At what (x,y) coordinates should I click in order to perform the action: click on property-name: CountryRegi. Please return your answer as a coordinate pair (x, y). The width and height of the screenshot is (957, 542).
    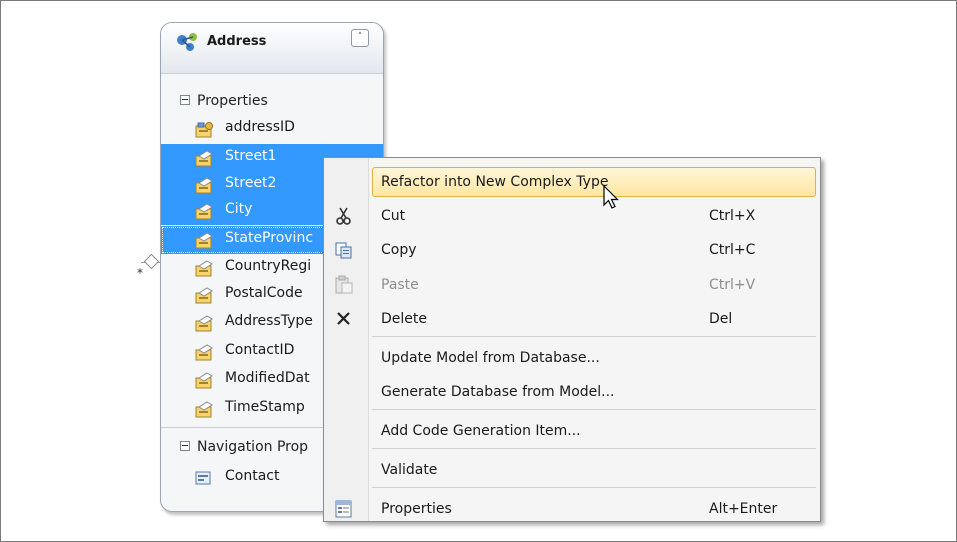
    Looking at the image, I should click on (268, 266).